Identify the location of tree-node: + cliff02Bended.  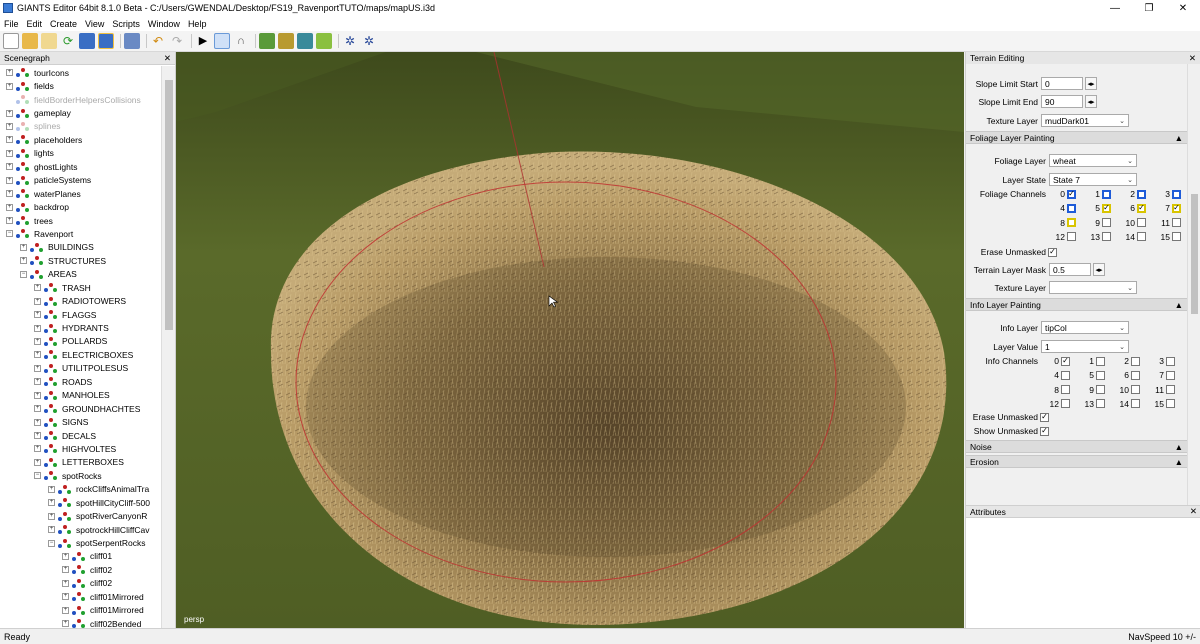
(80, 622).